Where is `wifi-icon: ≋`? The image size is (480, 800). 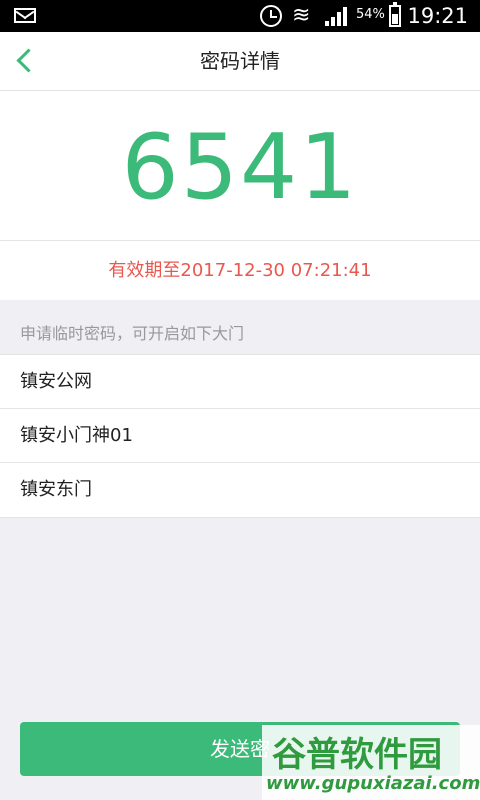
wifi-icon: ≋ is located at coordinates (301, 15).